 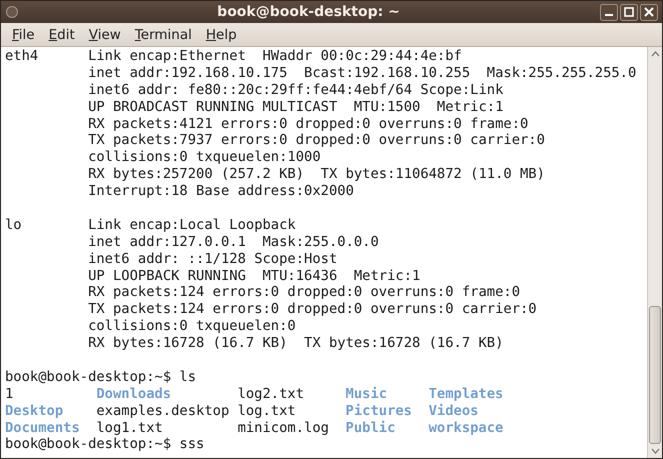 I want to click on directory-name: Music, so click(x=367, y=394).